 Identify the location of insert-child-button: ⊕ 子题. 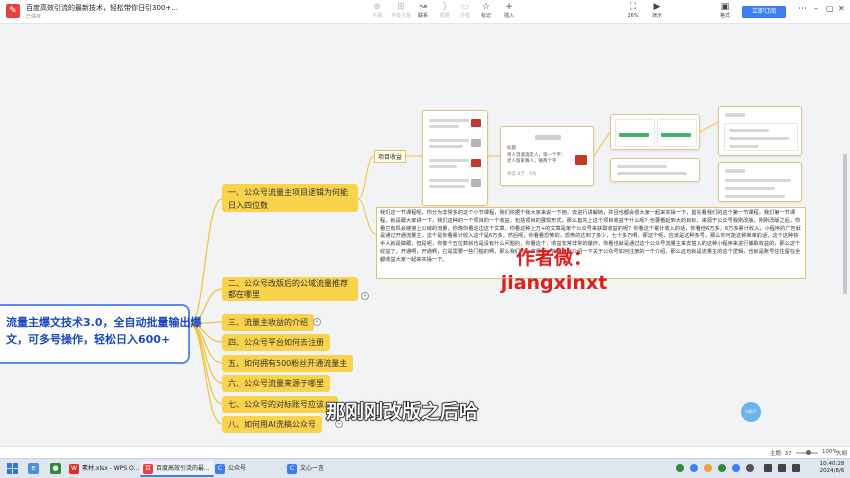
(377, 12).